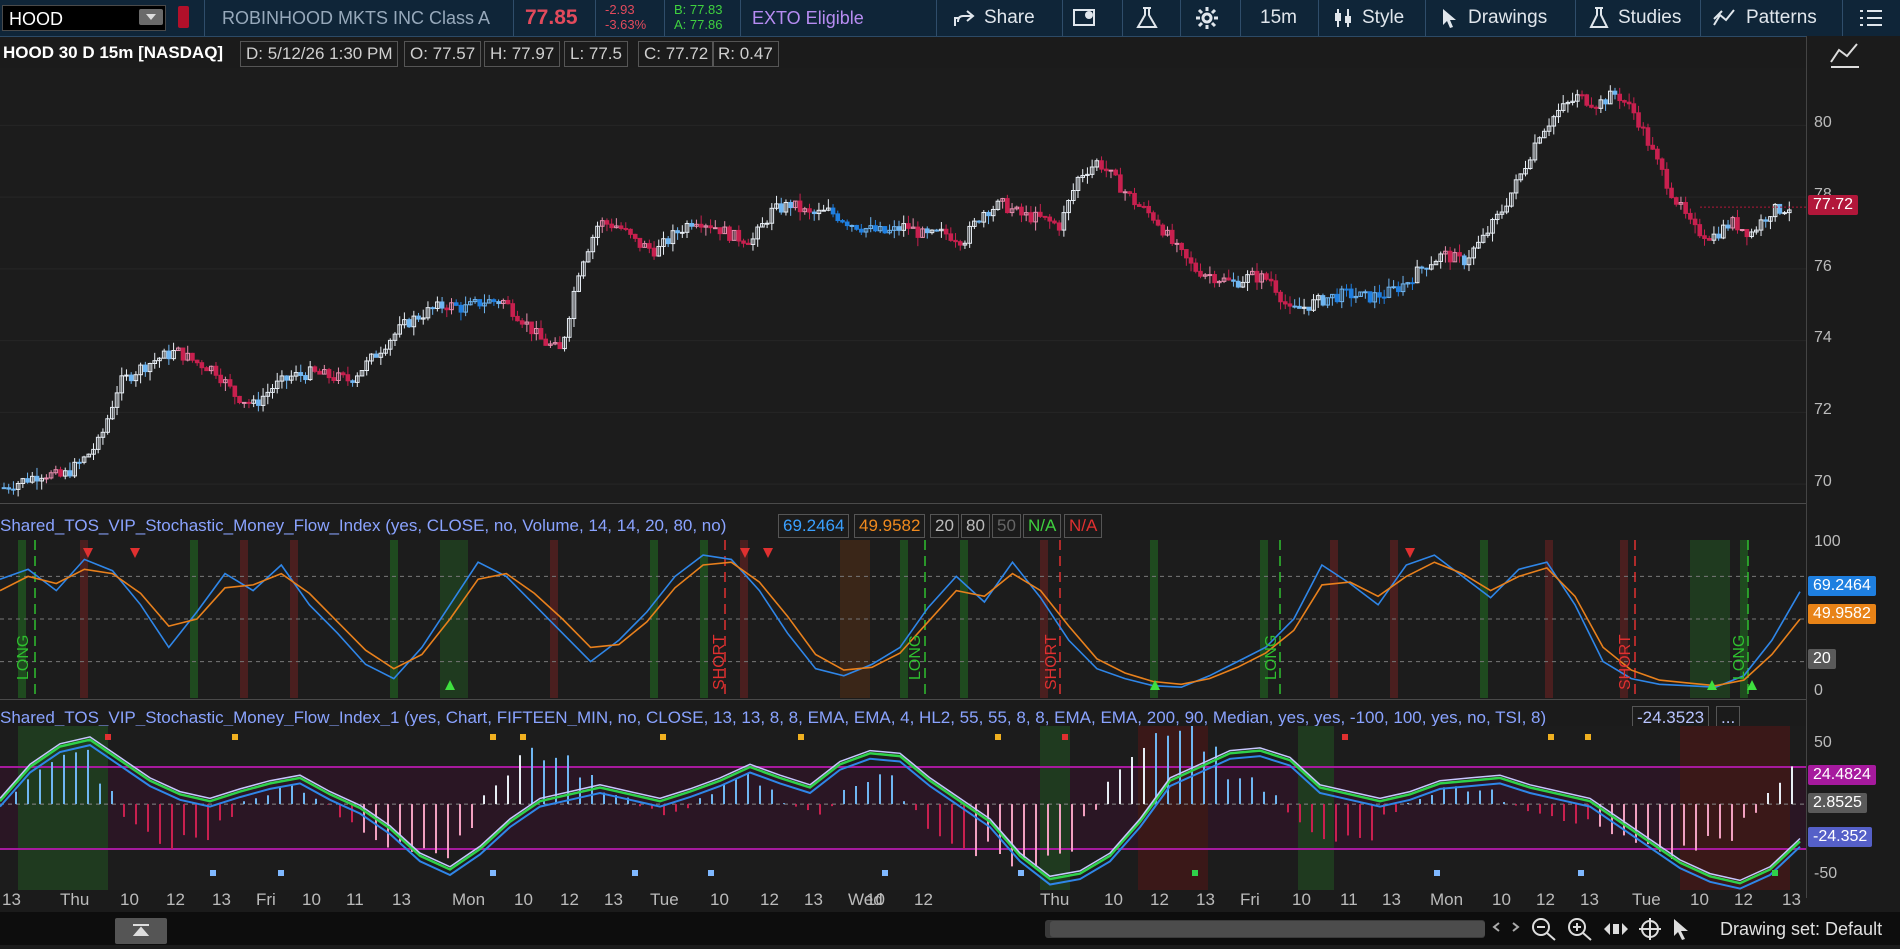 Image resolution: width=1900 pixels, height=949 pixels. I want to click on flask-button, so click(1151, 18).